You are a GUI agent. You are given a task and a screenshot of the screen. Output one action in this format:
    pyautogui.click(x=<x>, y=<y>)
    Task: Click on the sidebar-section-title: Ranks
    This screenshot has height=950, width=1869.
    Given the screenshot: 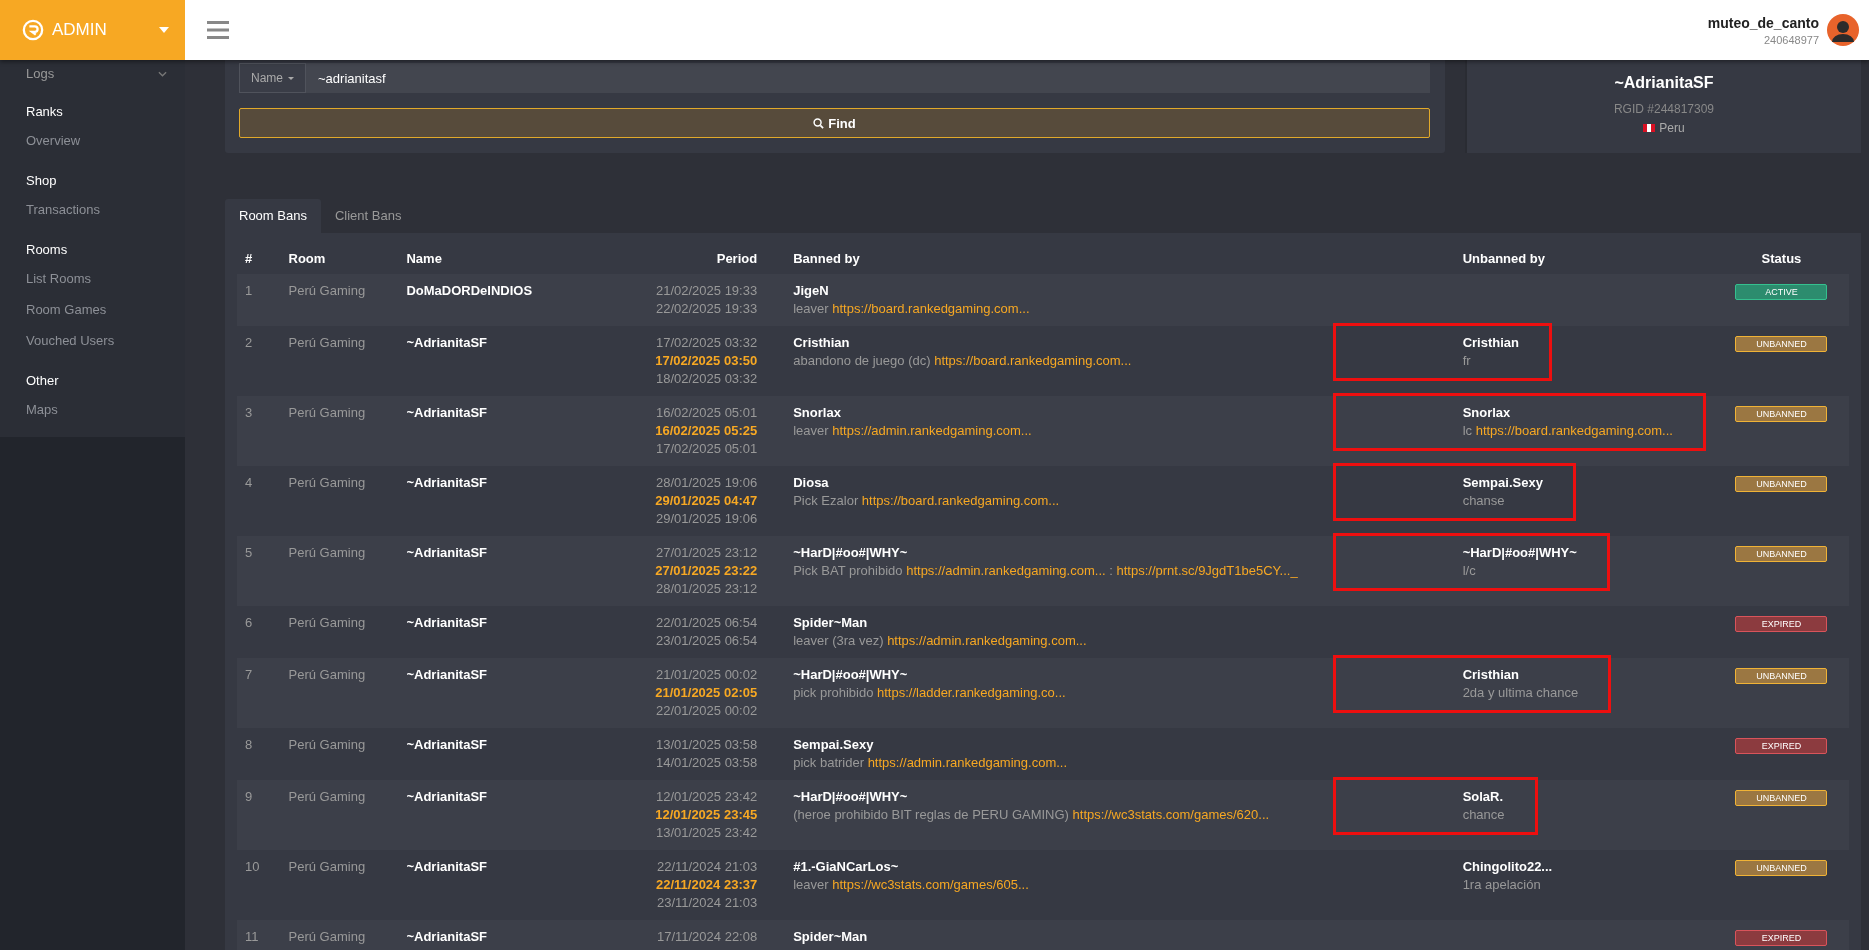 What is the action you would take?
    pyautogui.click(x=44, y=111)
    